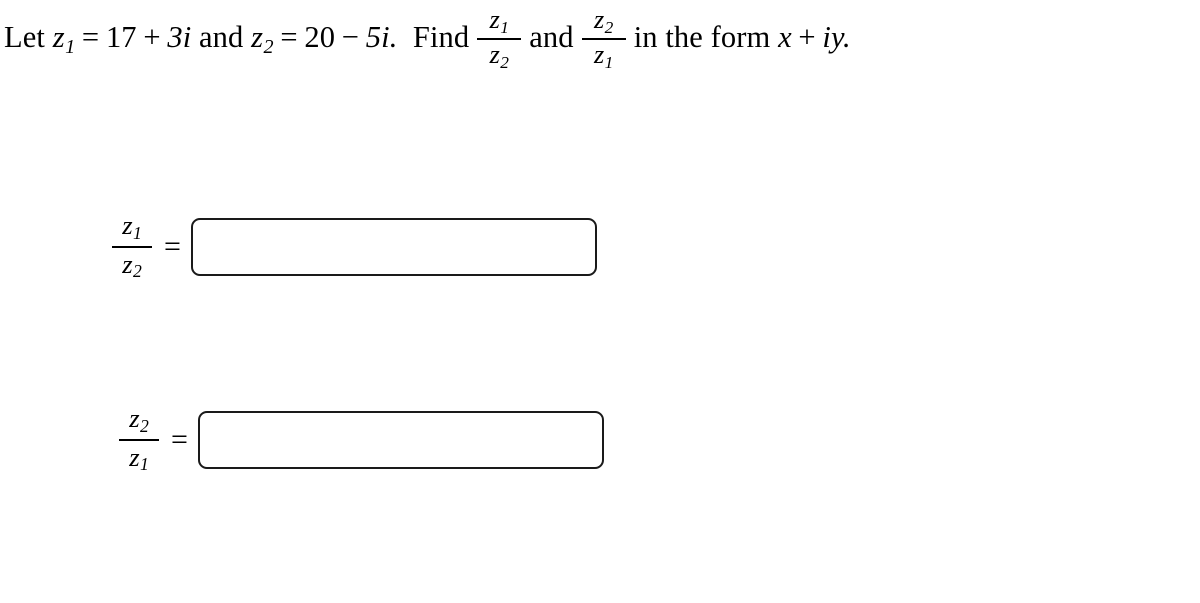 This screenshot has width=1200, height=603. What do you see at coordinates (504, 27) in the screenshot?
I see `inline-frac1-num-sub: 1` at bounding box center [504, 27].